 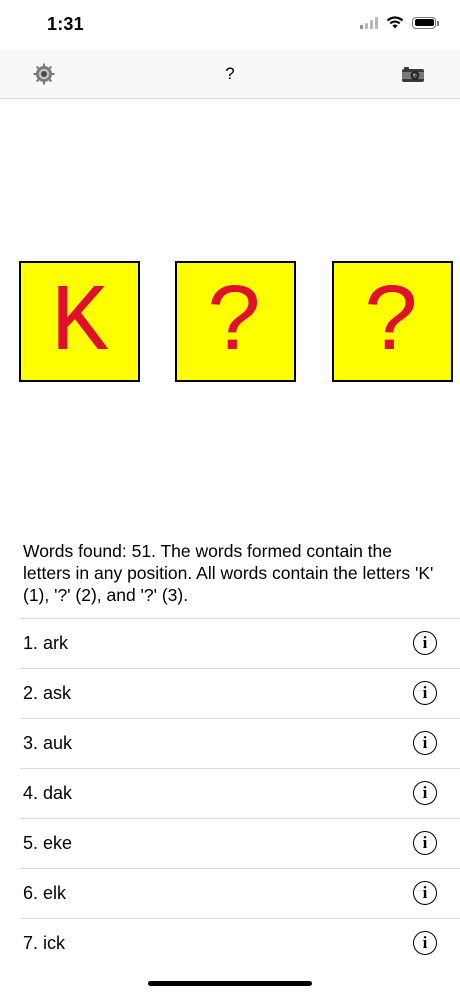 I want to click on list-item: 5. eke i, so click(x=240, y=843).